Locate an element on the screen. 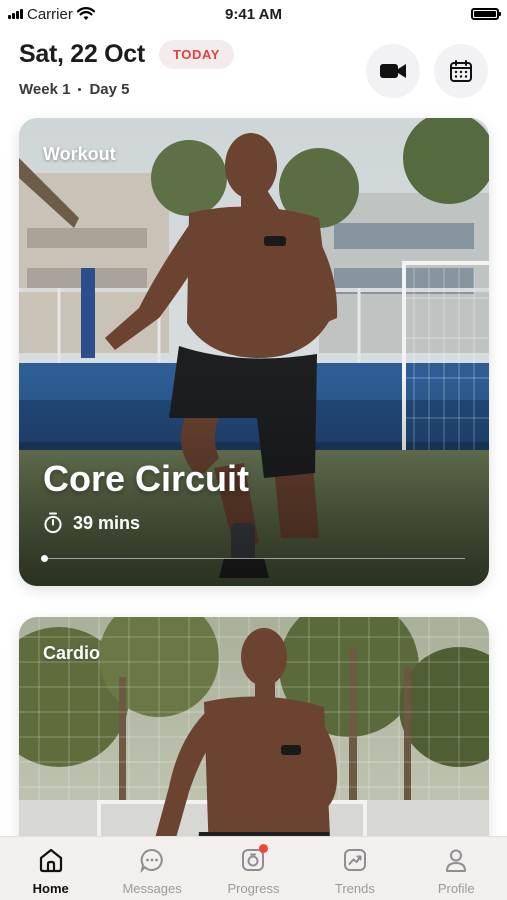 This screenshot has width=507, height=900. tab-label: Trends is located at coordinates (354, 888).